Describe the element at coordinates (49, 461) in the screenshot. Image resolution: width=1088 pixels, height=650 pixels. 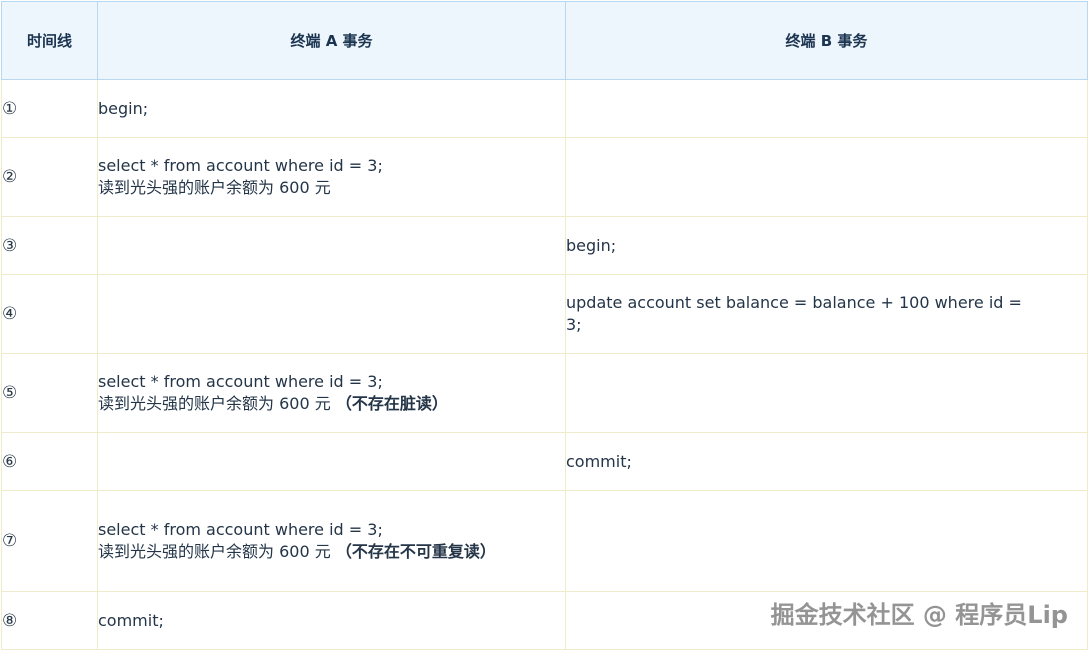
I see `step-number: ⑥` at that location.